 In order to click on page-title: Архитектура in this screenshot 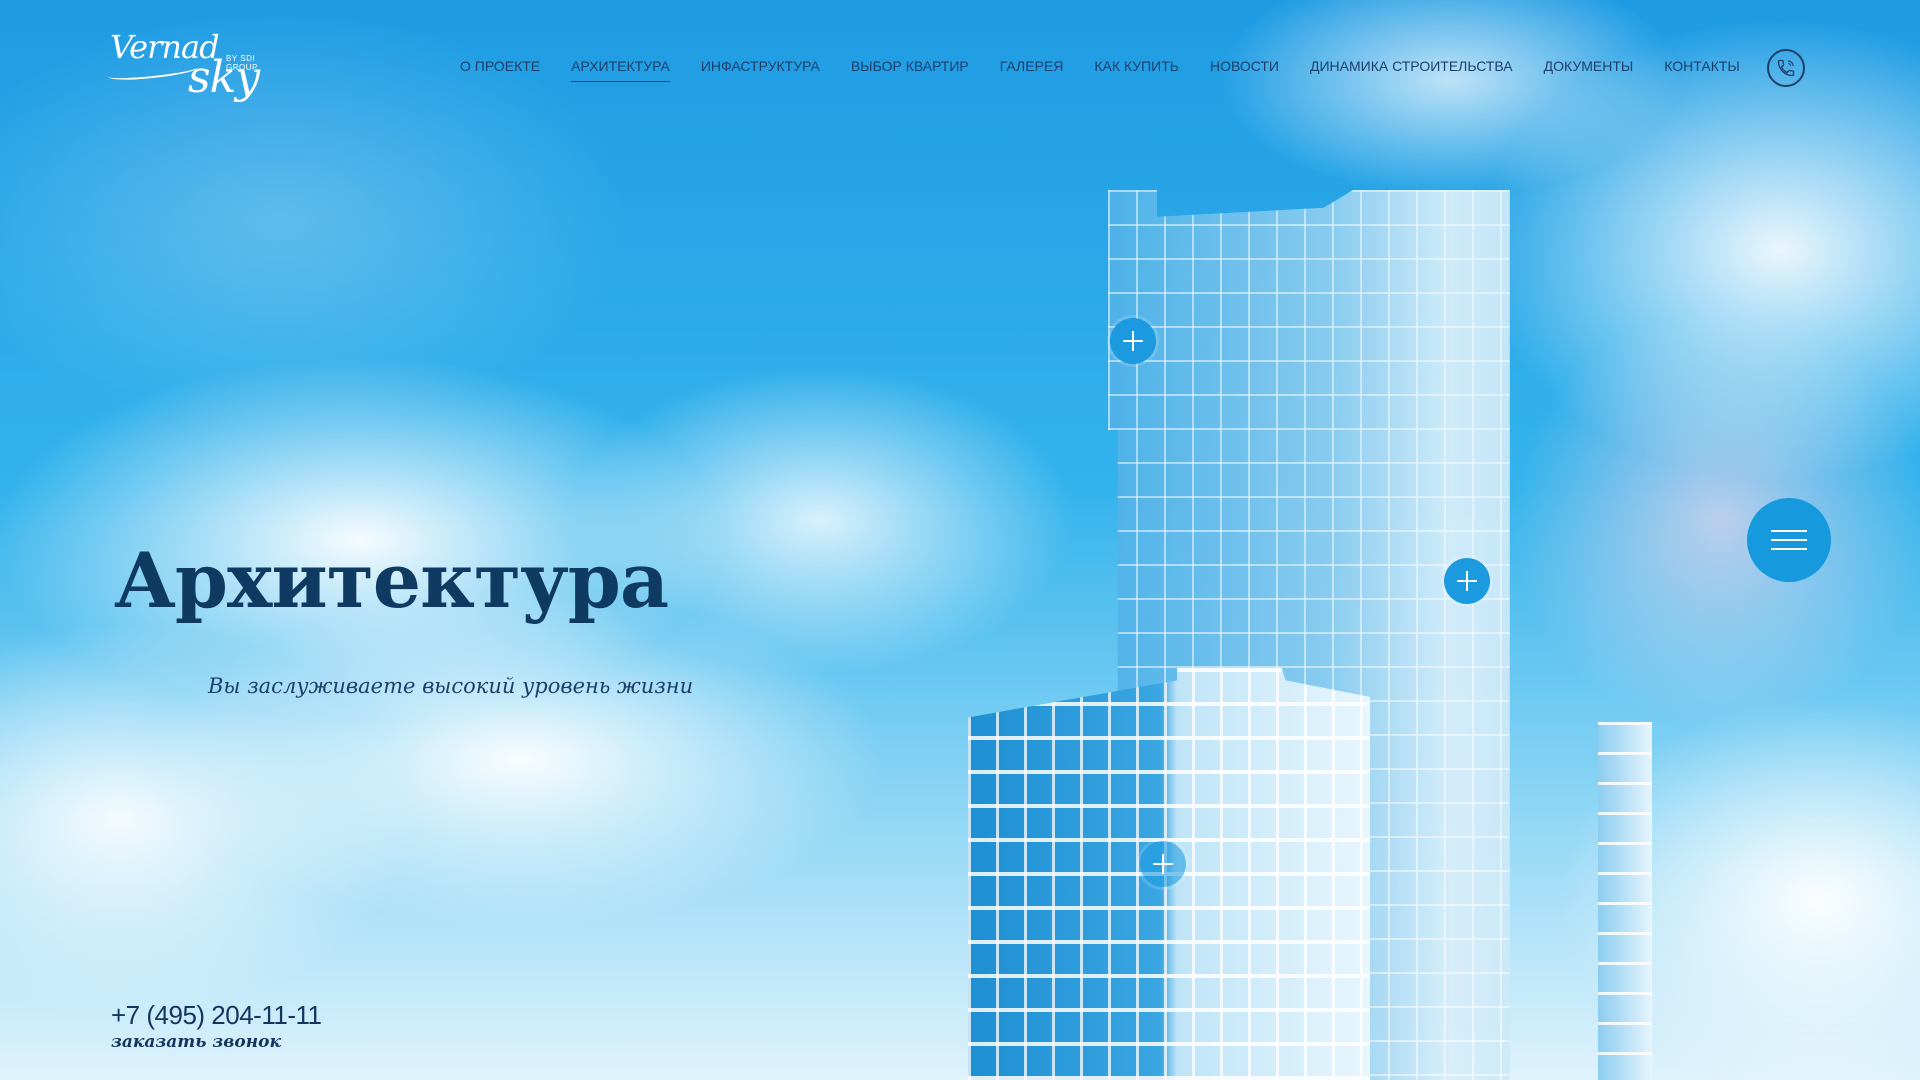, I will do `click(391, 580)`.